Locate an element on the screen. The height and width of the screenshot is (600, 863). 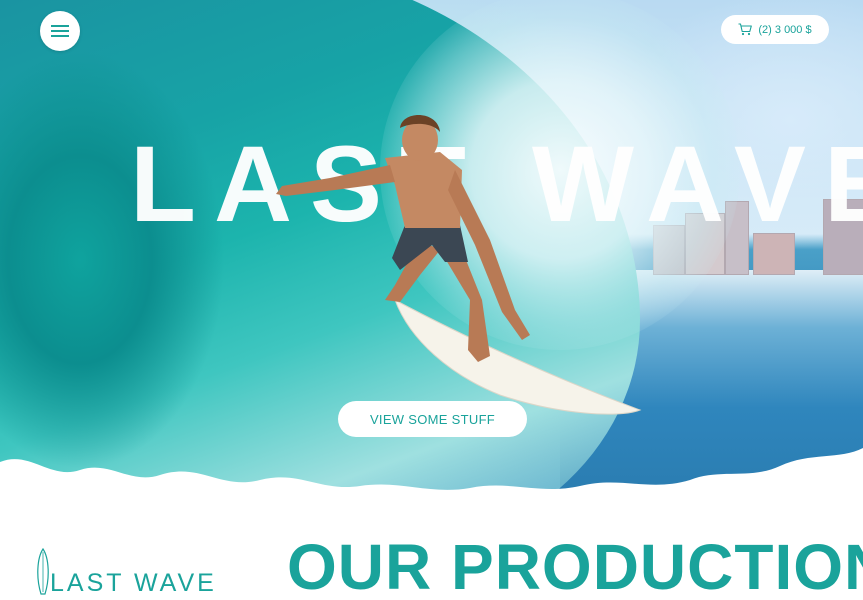
cart-button: (2) 3 000 $ is located at coordinates (775, 29).